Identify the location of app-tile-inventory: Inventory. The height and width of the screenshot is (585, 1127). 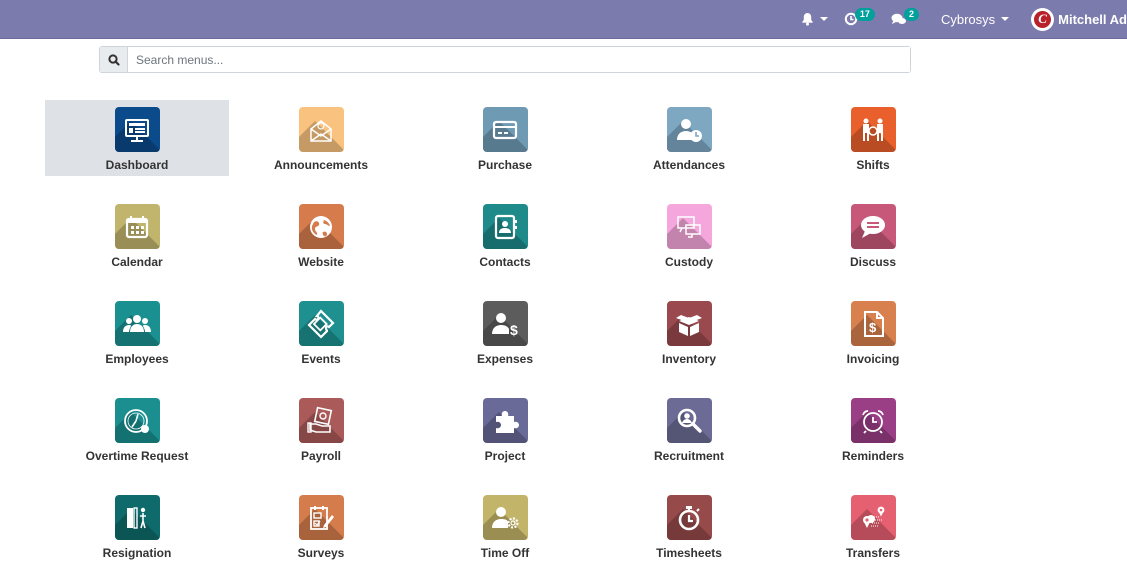
(689, 332).